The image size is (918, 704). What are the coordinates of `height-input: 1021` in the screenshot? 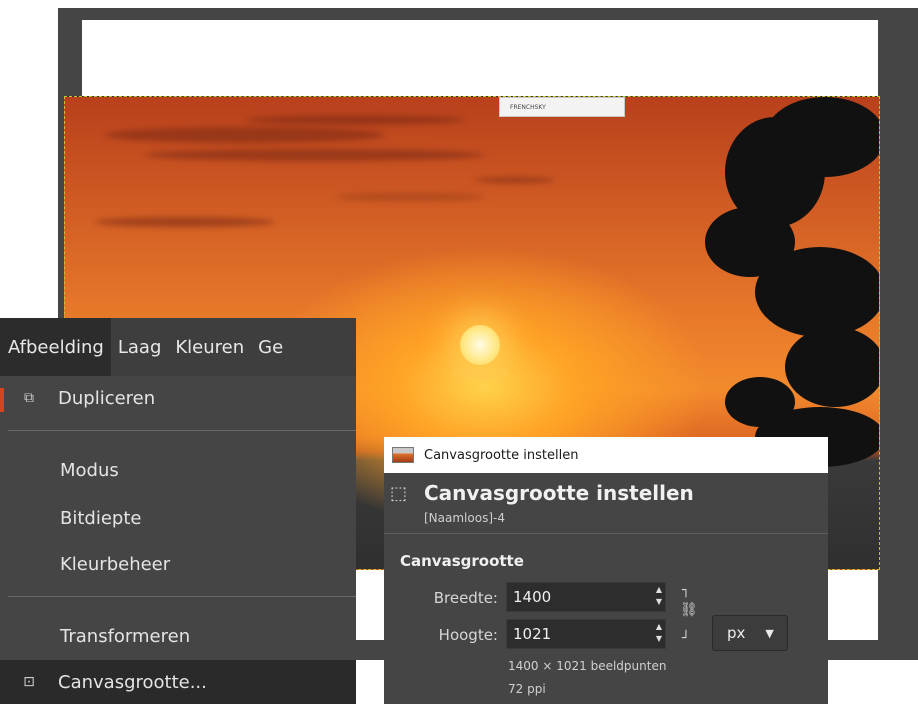 It's located at (586, 634).